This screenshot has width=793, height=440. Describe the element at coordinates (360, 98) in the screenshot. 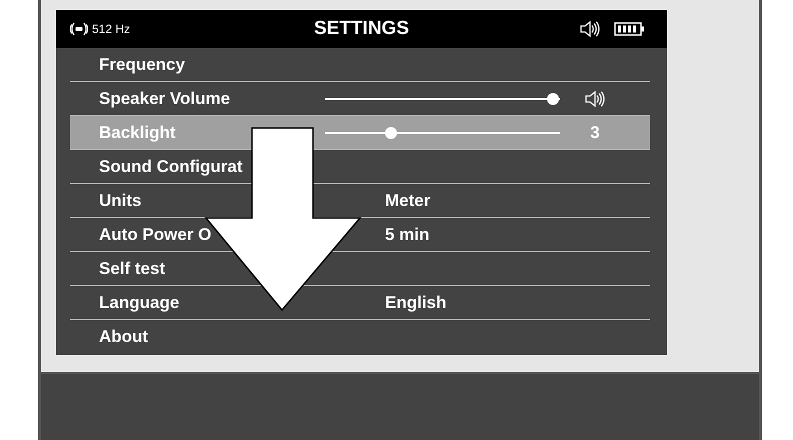

I see `settings-row: Speaker Volume` at that location.